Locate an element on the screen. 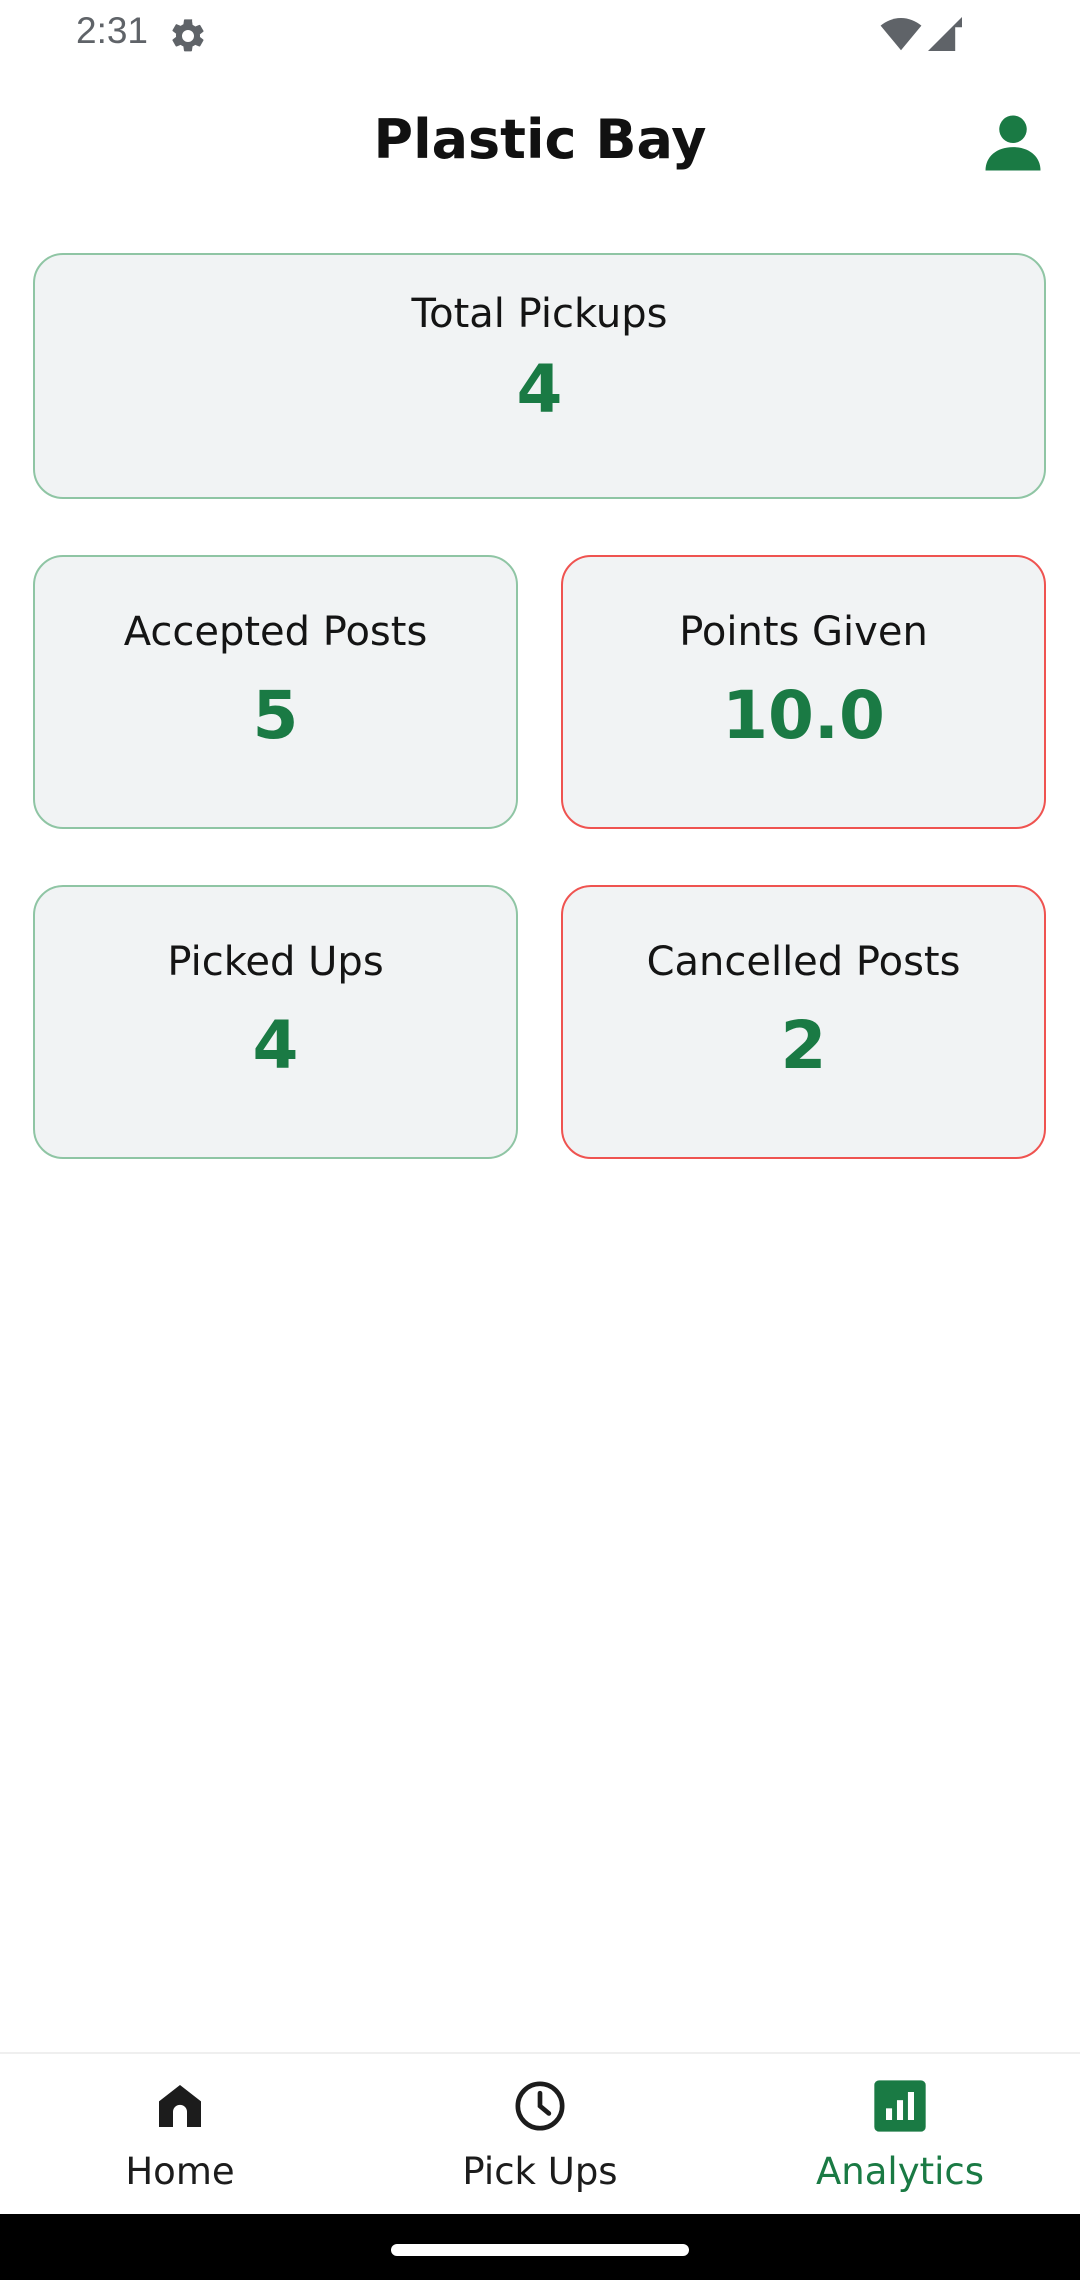 This screenshot has width=1080, height=2280. accepted-posts-value: 5 is located at coordinates (275, 715).